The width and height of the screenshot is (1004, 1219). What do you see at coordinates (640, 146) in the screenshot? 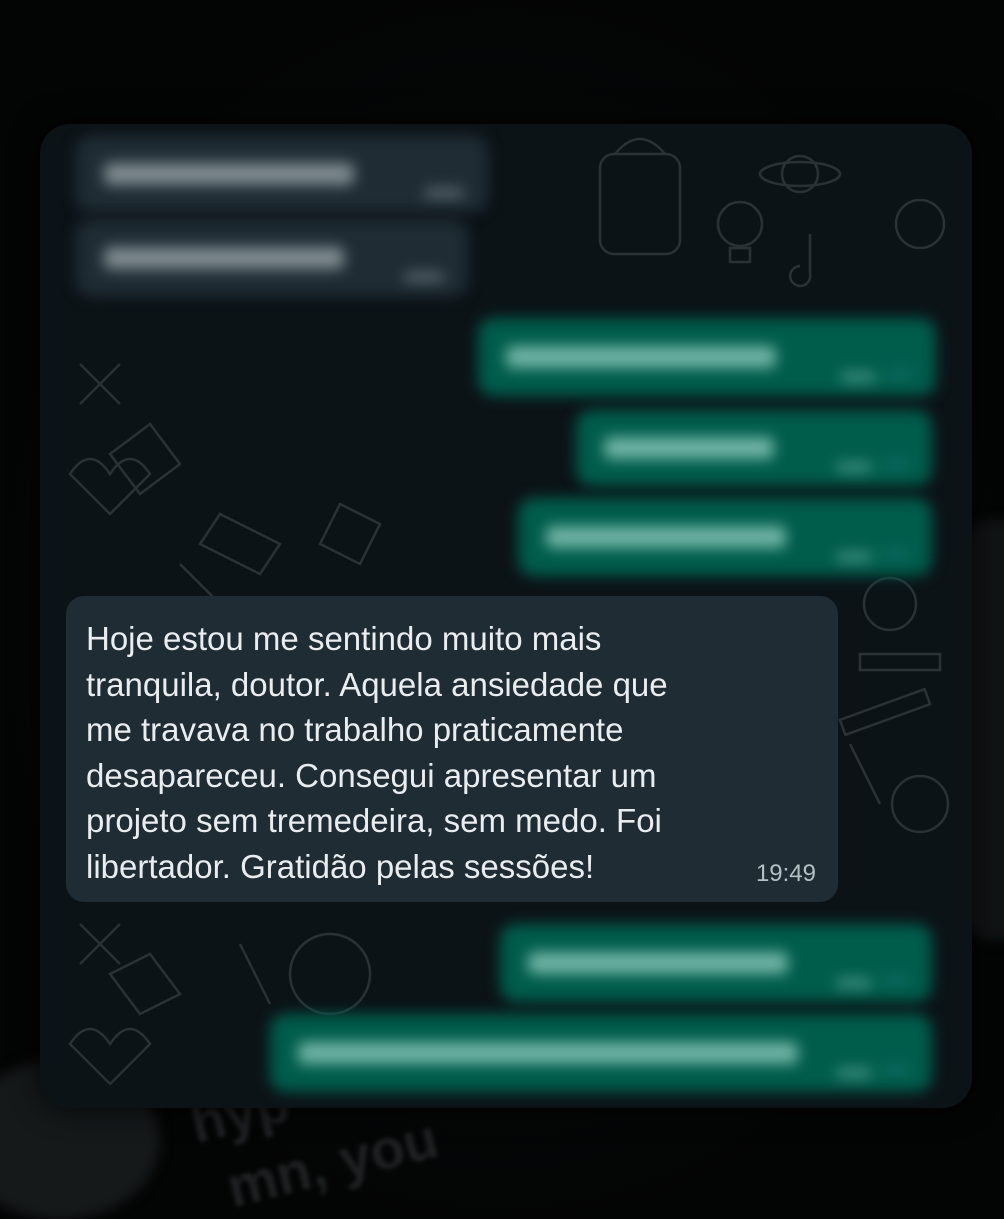
I see `backpack-doodle-handle` at bounding box center [640, 146].